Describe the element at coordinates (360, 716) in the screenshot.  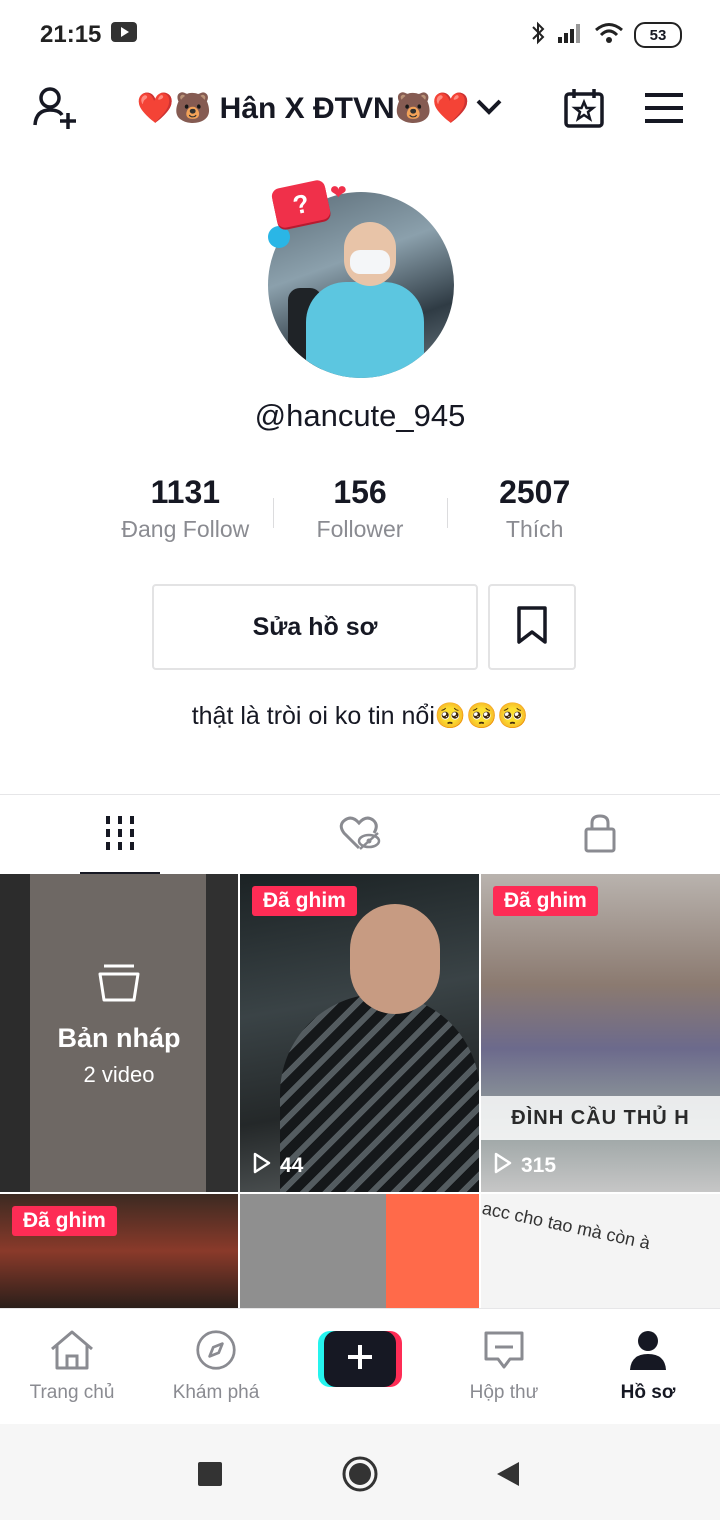
I see `bio: thật là tròi oi ko tin nổi🥺🥺🥺` at that location.